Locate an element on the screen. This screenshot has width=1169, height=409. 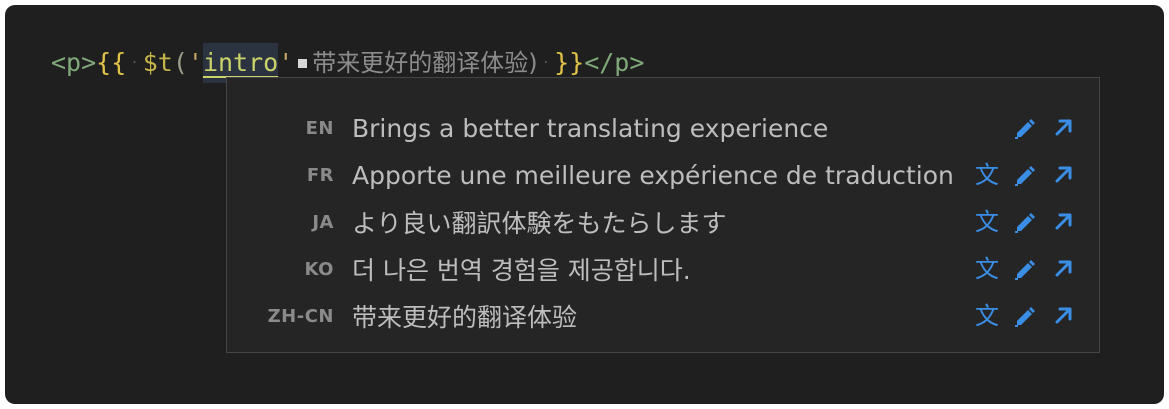
quote-open: ' is located at coordinates (195, 62).